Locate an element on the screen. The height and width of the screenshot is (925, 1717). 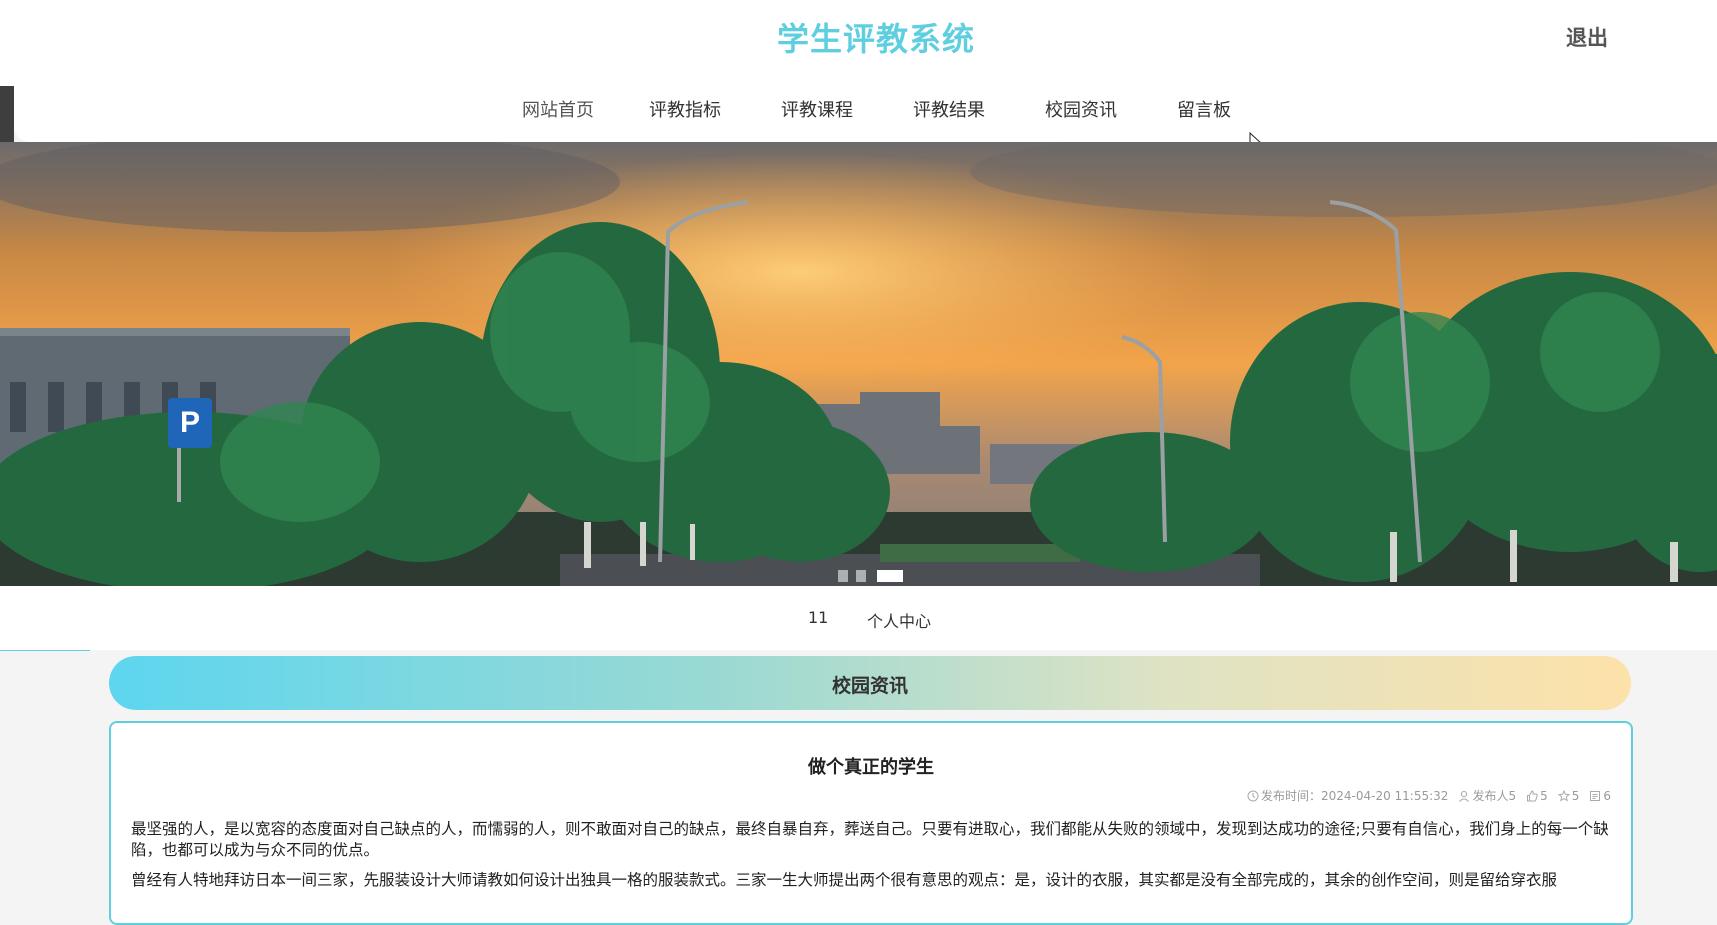
svg-text: P is located at coordinates (190, 422).